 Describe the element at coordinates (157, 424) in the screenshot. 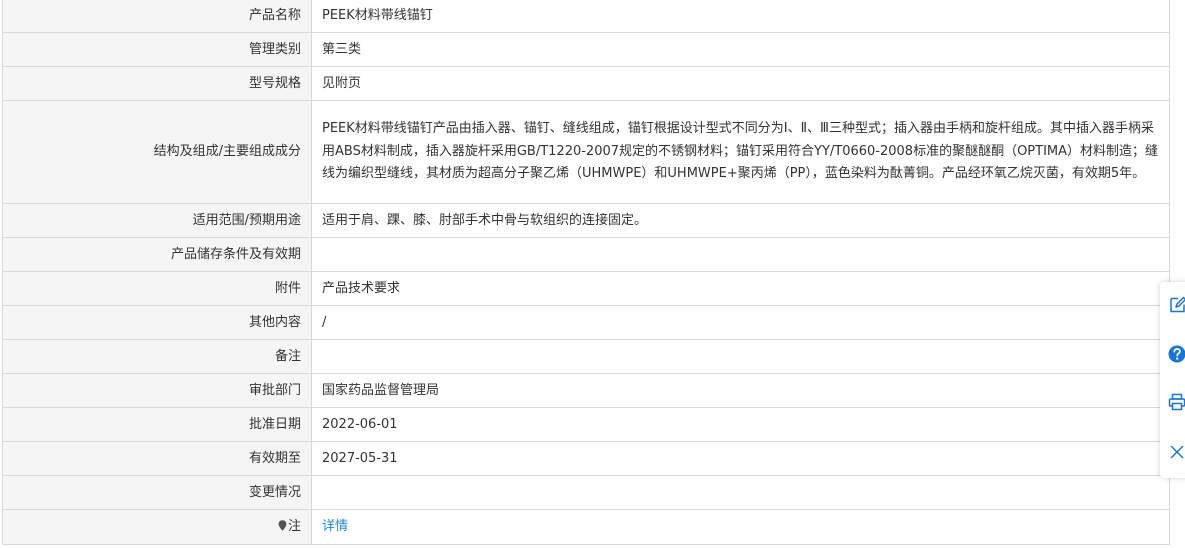

I see `row-label: 批准日期` at that location.